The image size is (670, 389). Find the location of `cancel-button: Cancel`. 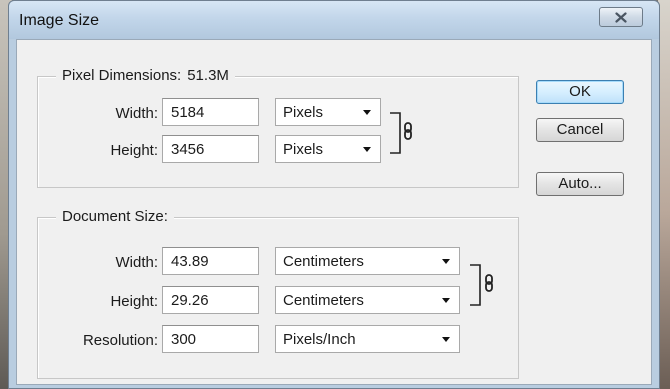

cancel-button: Cancel is located at coordinates (580, 130).